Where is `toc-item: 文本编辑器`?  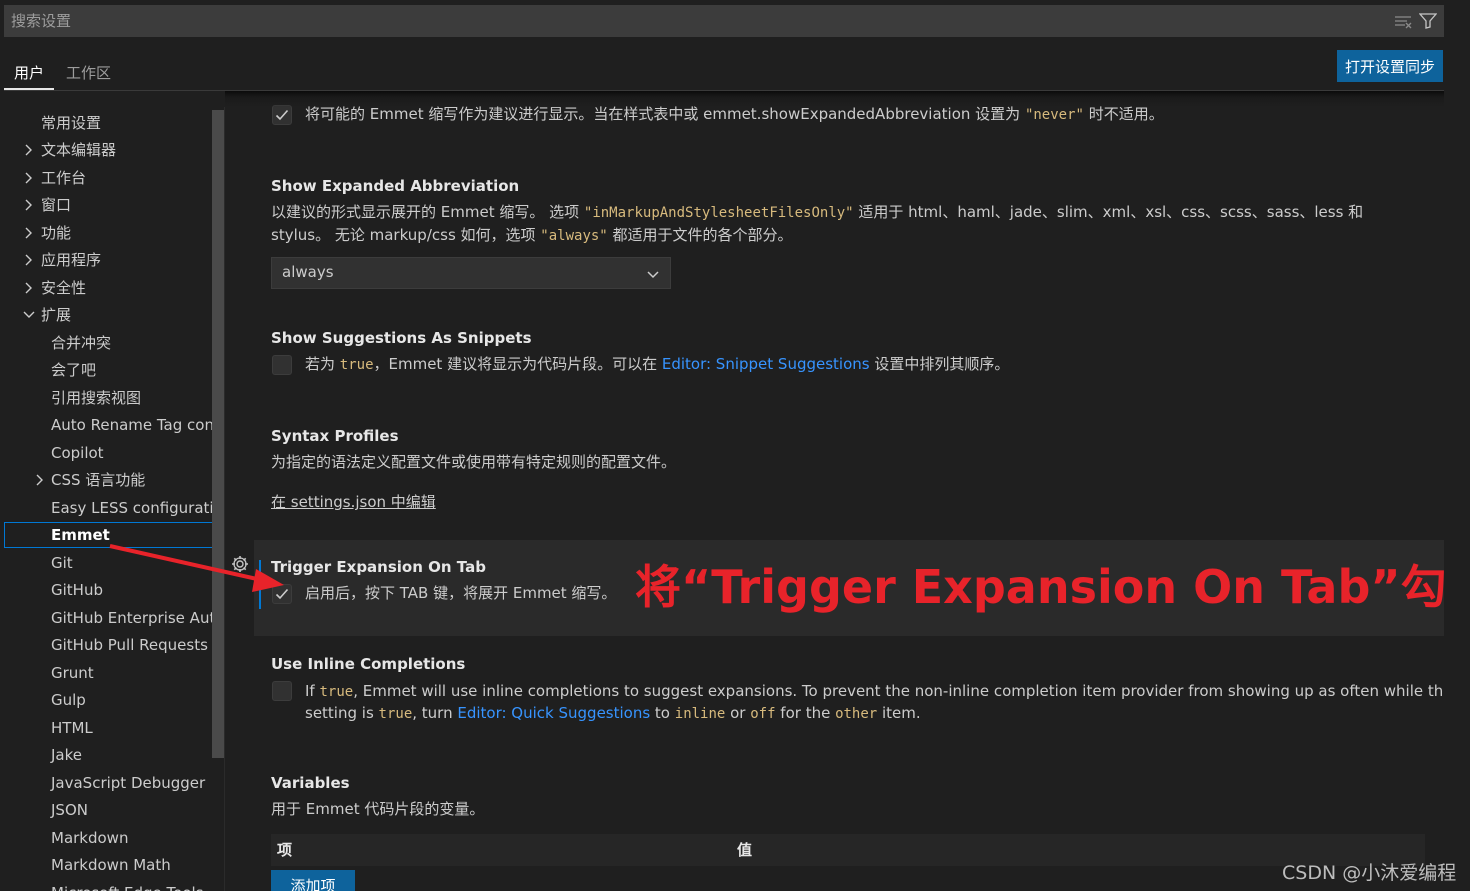
toc-item: 文本编辑器 is located at coordinates (111, 150).